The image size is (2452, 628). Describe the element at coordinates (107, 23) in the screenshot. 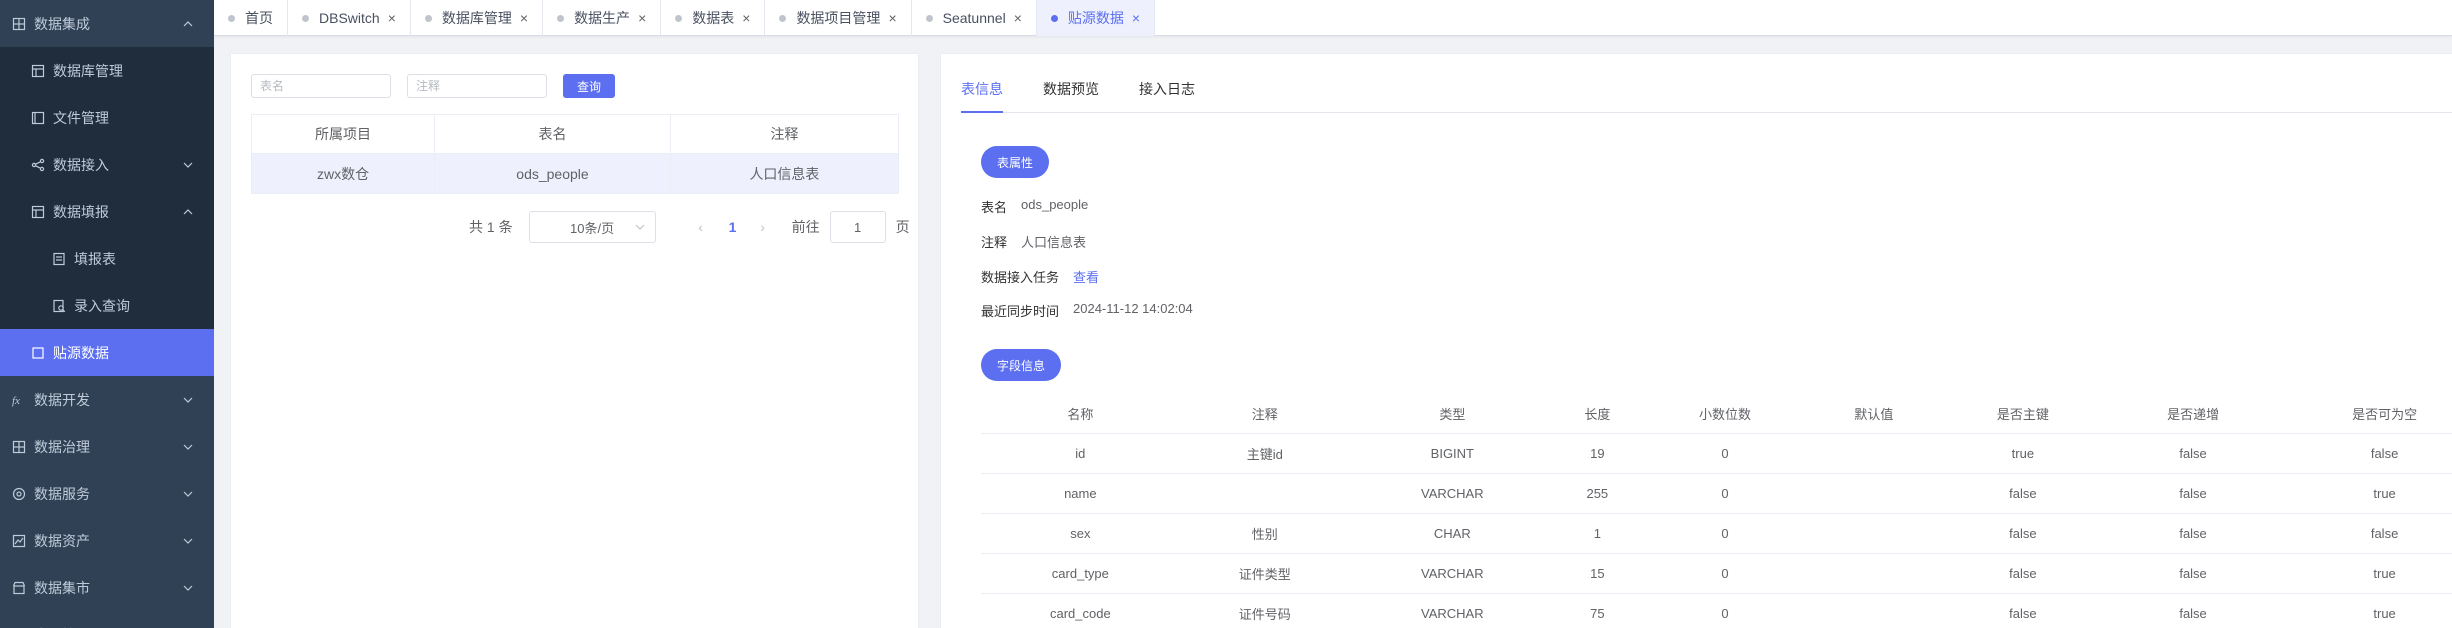

I see `sidebar-item: 数据集成` at that location.